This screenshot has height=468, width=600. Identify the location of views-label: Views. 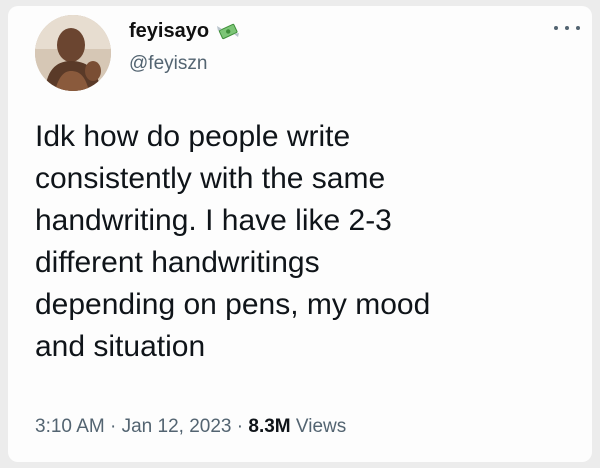
(321, 426).